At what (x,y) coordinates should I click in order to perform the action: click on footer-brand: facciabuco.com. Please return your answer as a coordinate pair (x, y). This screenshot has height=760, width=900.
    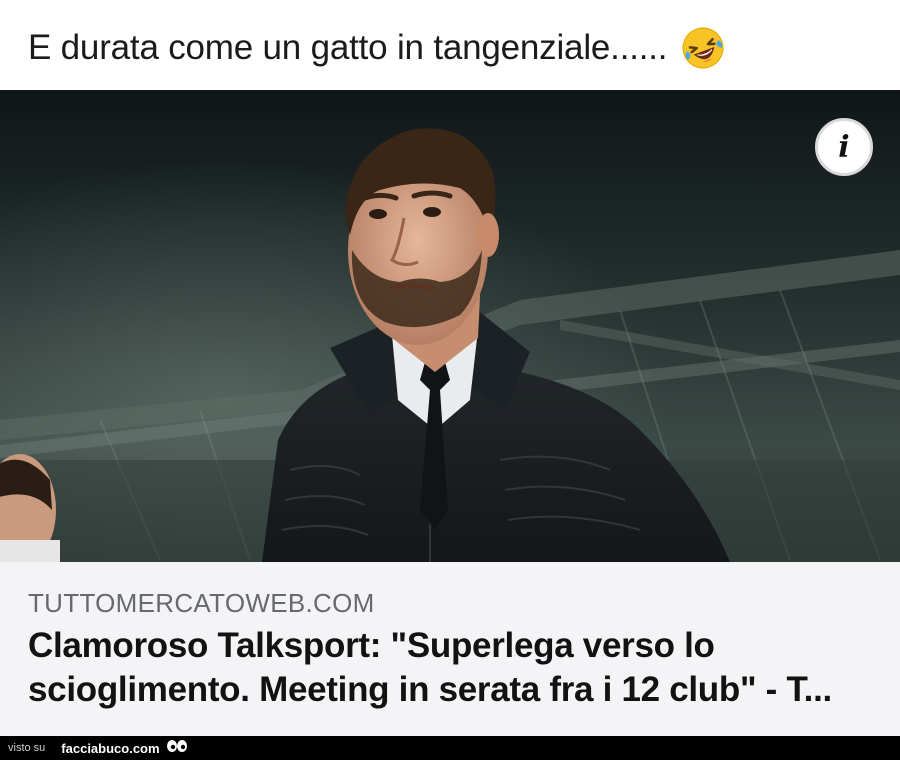
    Looking at the image, I should click on (110, 748).